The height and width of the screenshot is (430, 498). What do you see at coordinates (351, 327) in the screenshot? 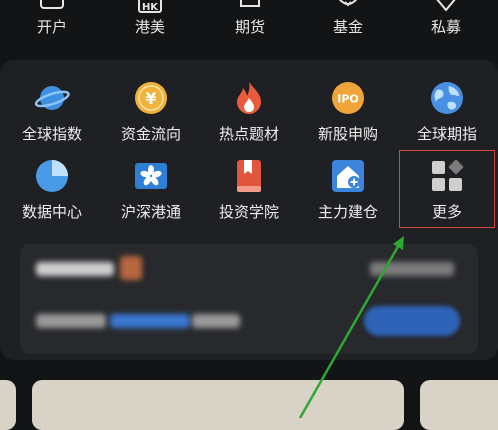
I see `pointer-arrow` at bounding box center [351, 327].